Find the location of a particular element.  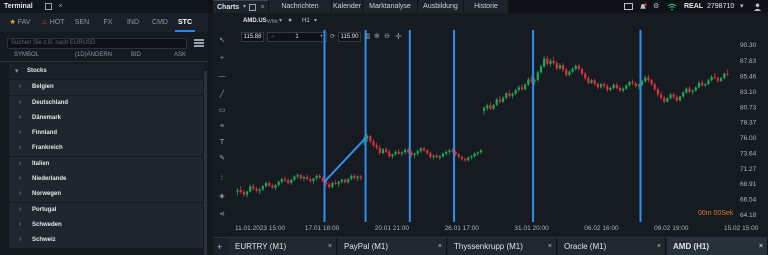

list-item-frankreich: › Frankreich is located at coordinates (106, 148).